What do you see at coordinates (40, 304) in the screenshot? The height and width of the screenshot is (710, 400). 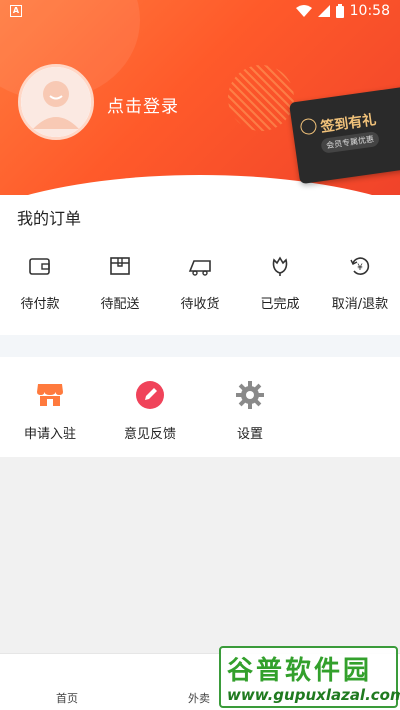 I see `order-item-label: 待付款` at bounding box center [40, 304].